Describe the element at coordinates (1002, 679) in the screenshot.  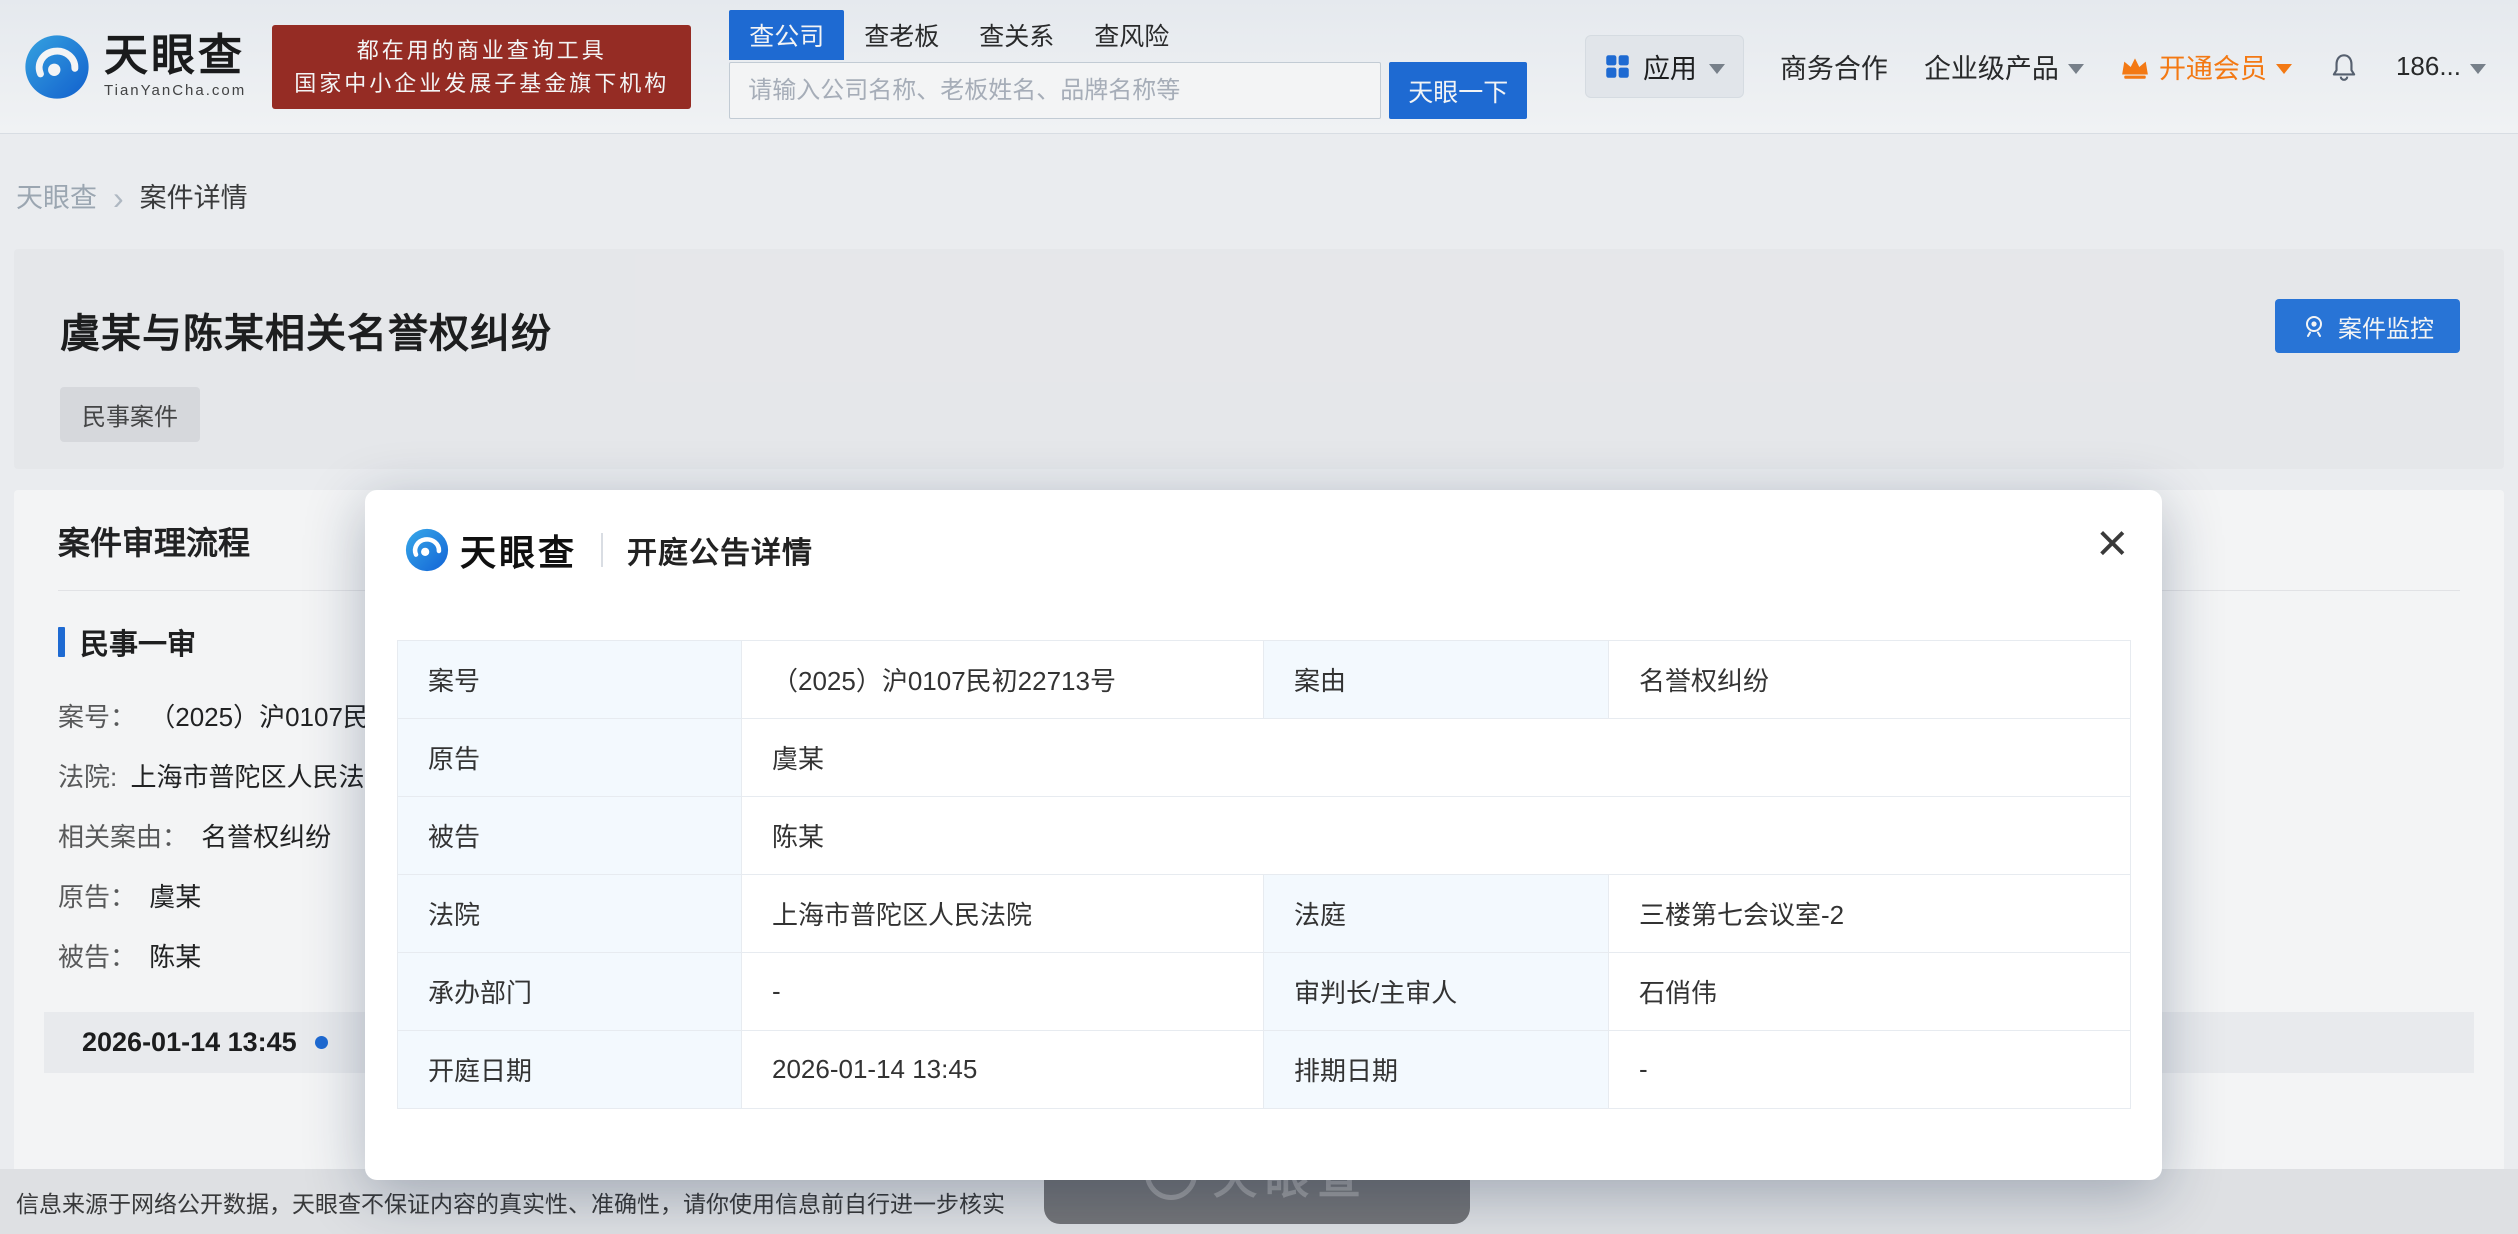
I see `cell-value: （2025）沪0107民初22713号` at that location.